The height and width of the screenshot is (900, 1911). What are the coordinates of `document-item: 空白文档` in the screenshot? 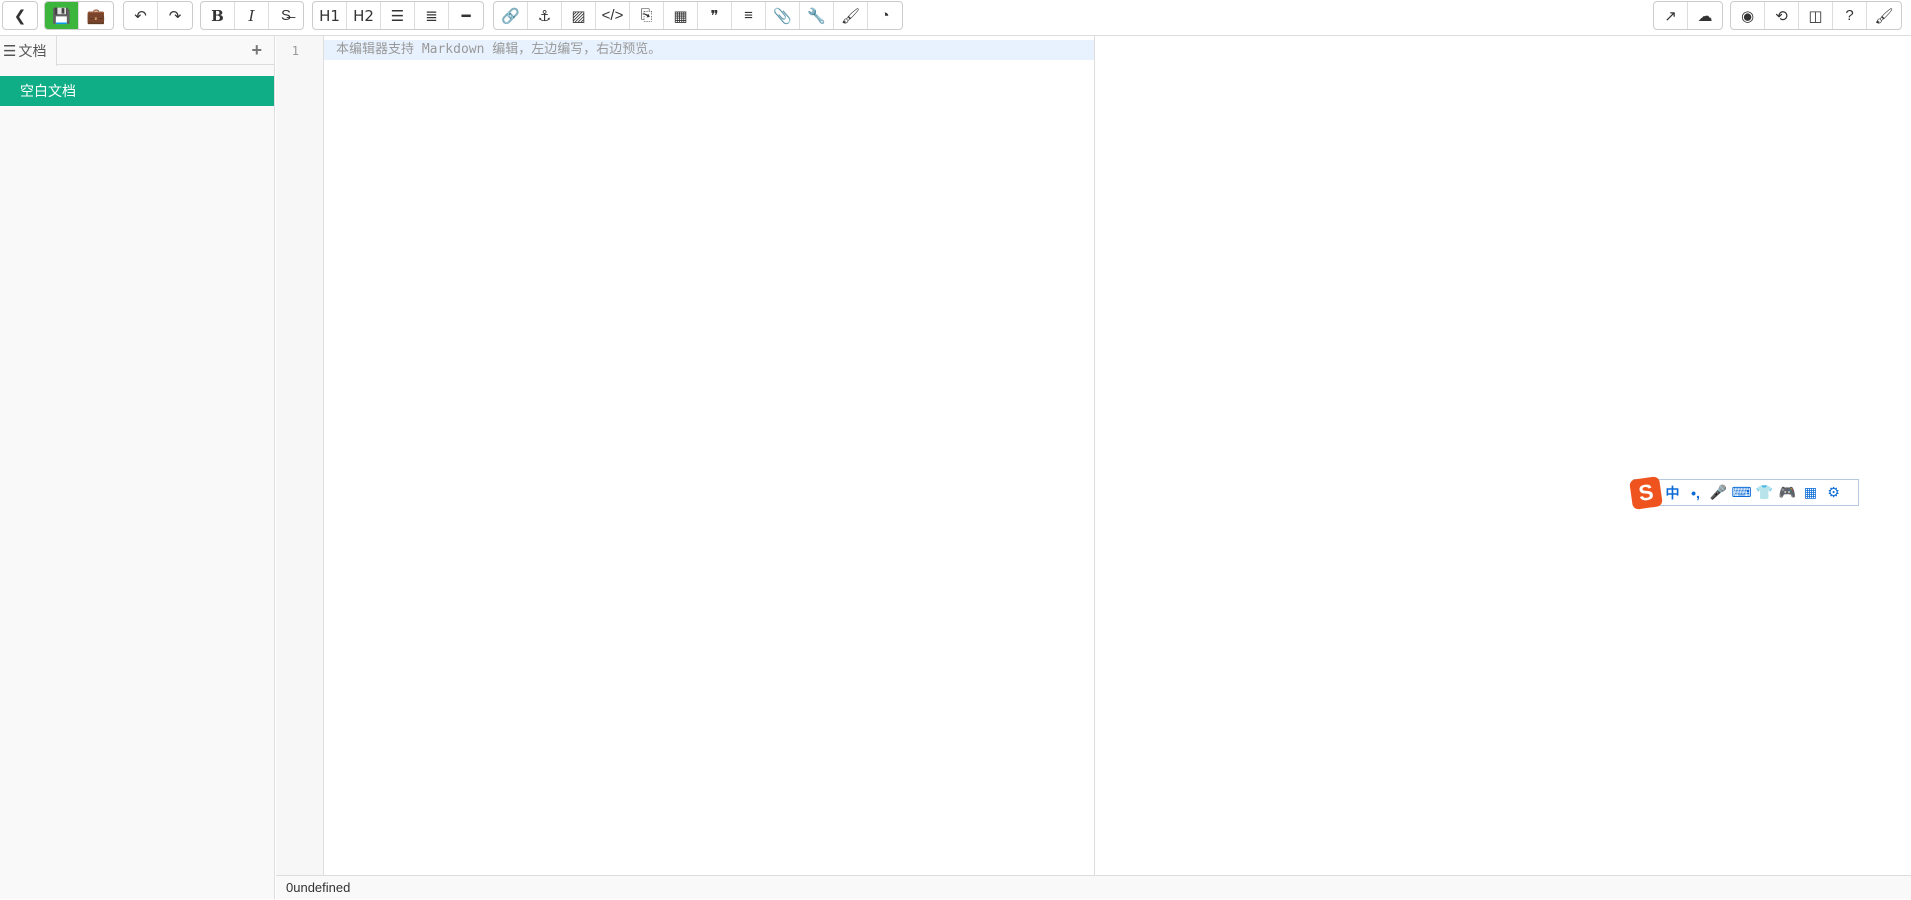 It's located at (137, 91).